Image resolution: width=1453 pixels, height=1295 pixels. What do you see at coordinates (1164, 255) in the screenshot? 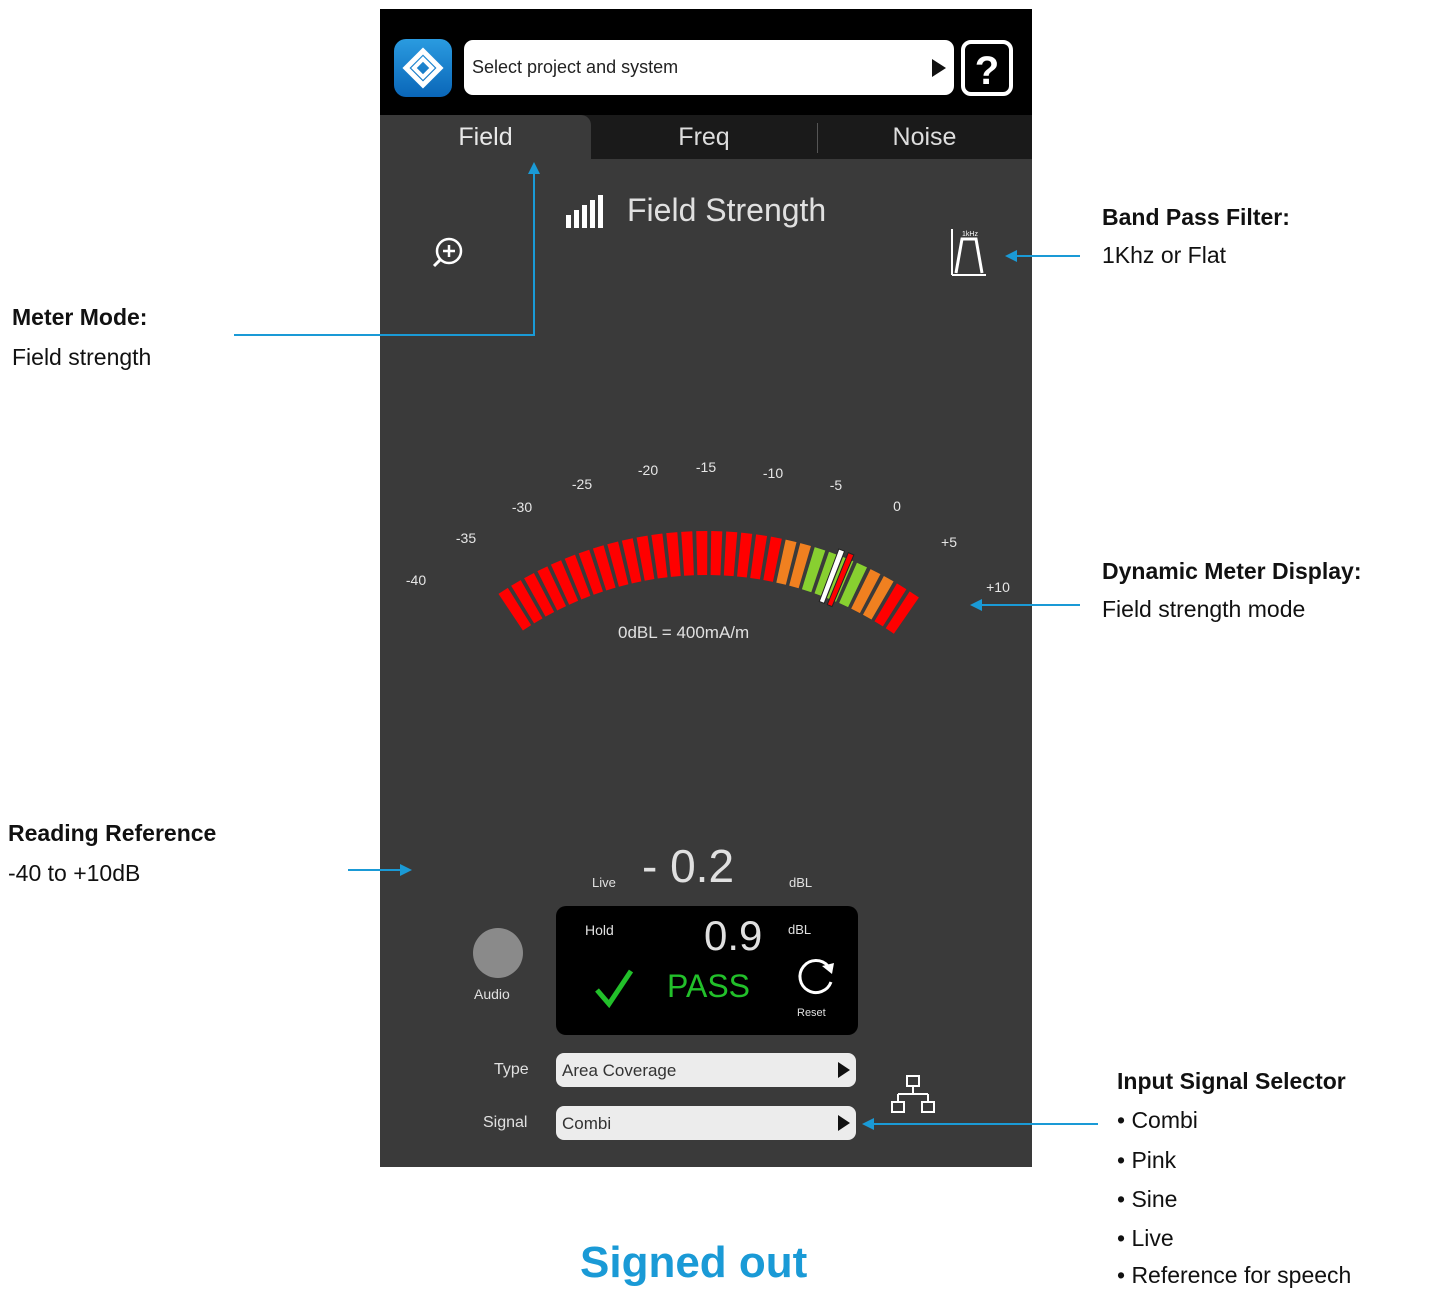
I see `band-pass-body: 1Khz or Flat` at bounding box center [1164, 255].